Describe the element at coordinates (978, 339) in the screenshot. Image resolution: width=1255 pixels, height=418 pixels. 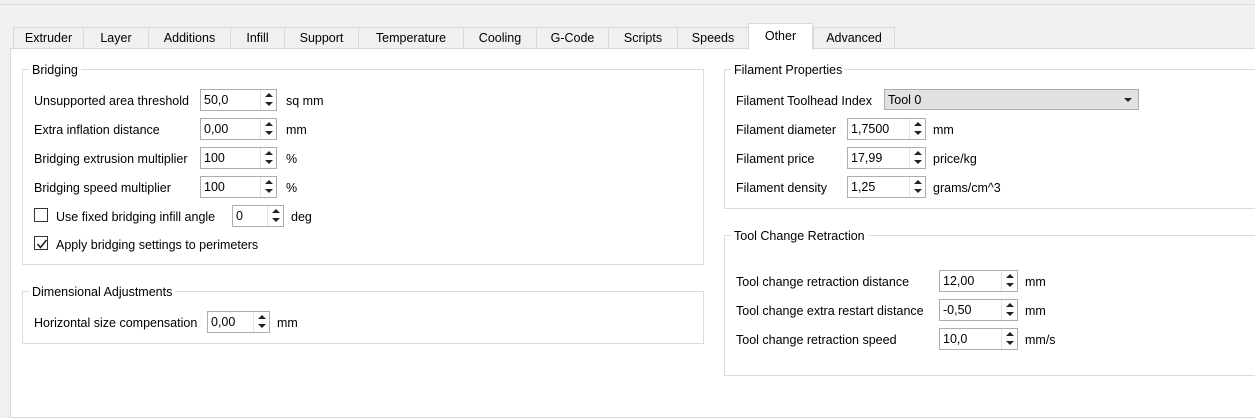
I see `retraction-speed-spinbox: 10,0` at that location.